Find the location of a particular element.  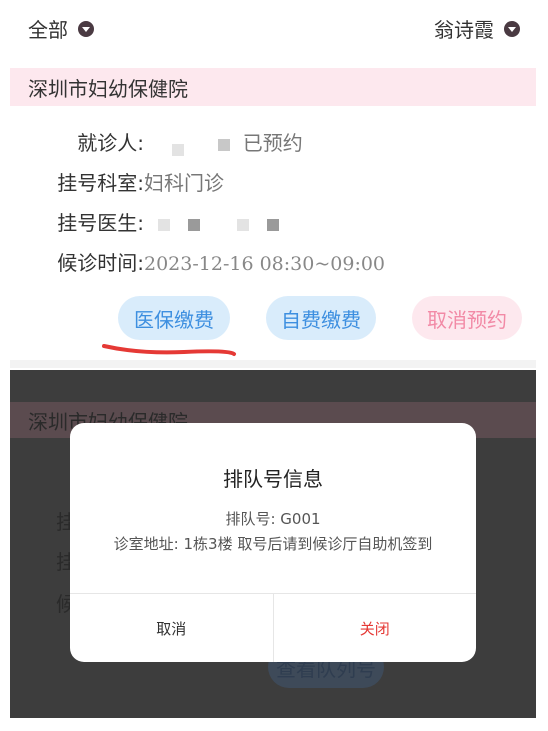

patient-row: 就诊人: 已预约 is located at coordinates (173, 141).